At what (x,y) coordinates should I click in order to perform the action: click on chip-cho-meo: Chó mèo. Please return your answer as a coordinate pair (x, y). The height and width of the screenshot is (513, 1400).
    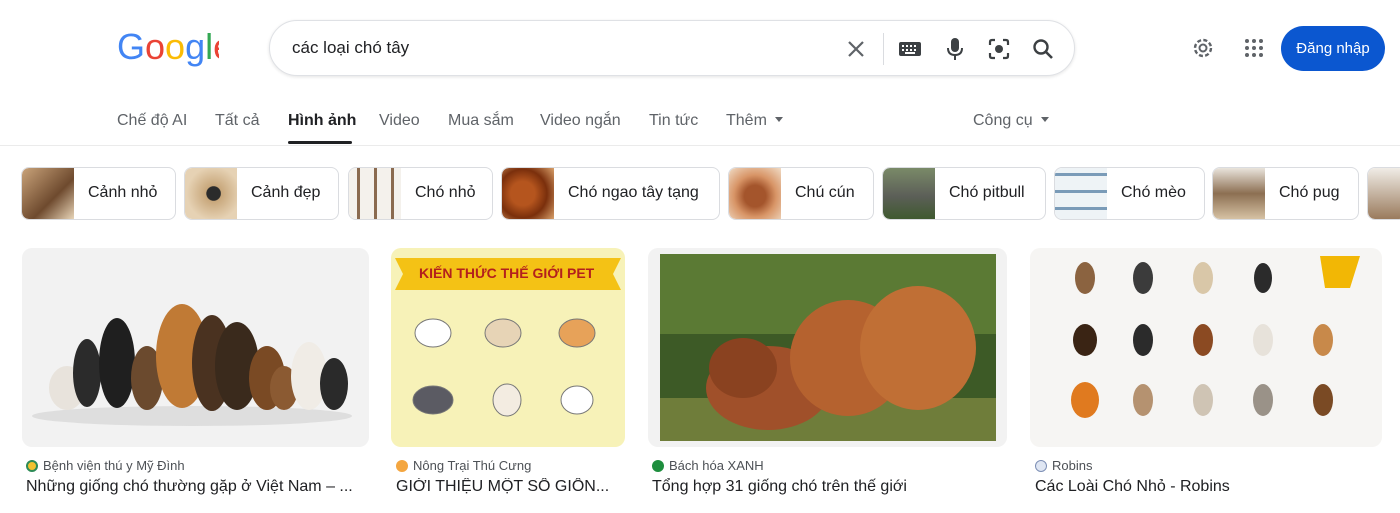
    Looking at the image, I should click on (1129, 193).